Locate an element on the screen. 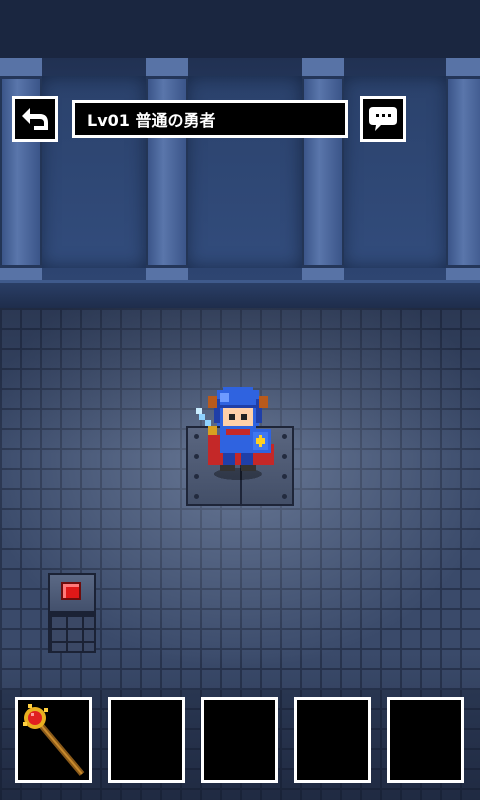 This screenshot has height=800, width=480. hint-button is located at coordinates (383, 119).